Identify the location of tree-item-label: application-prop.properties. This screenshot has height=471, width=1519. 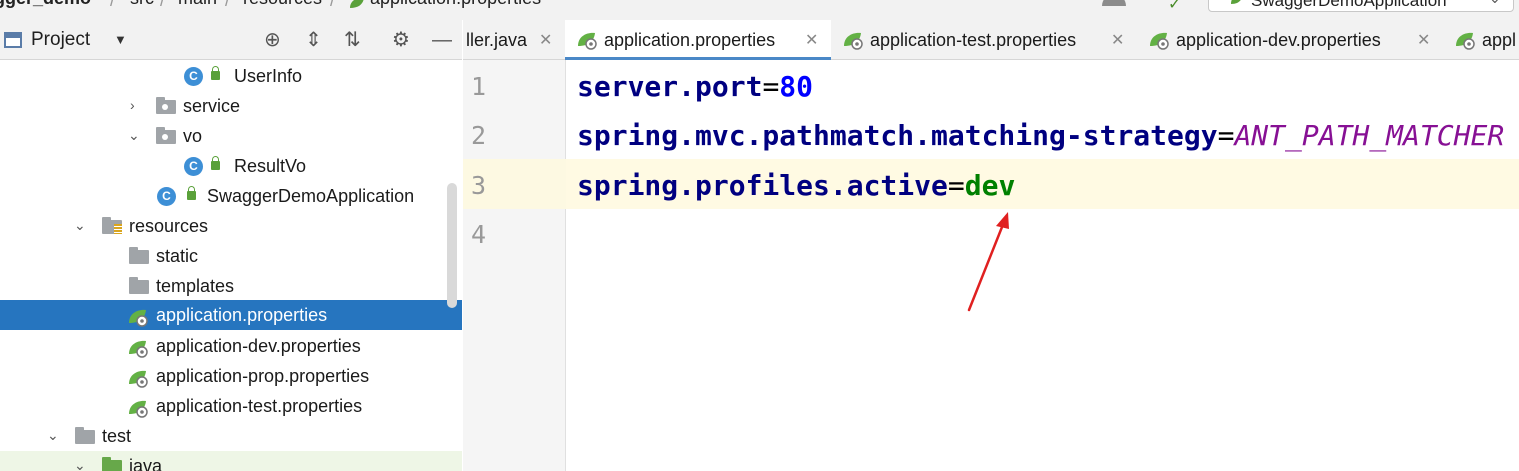
(263, 376).